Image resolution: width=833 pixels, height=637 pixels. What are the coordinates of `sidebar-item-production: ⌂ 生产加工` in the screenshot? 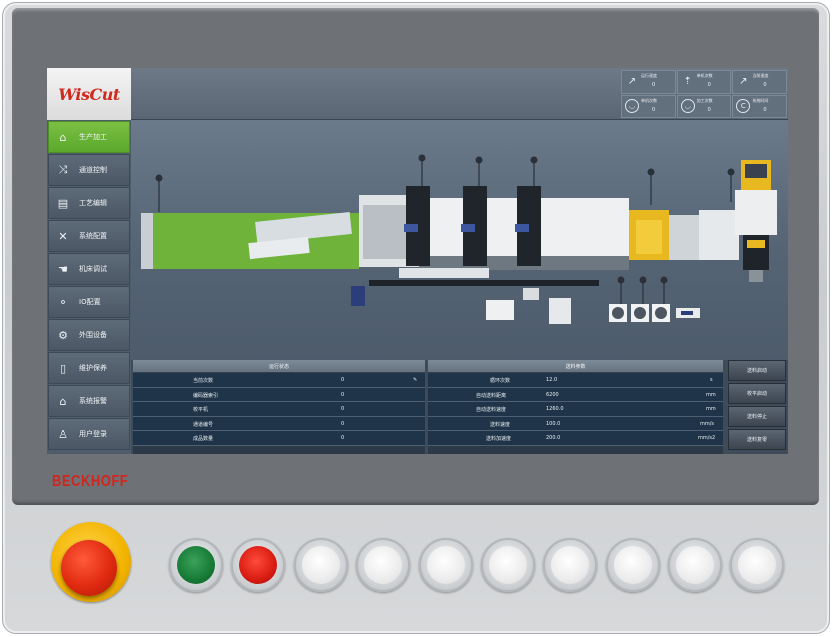 It's located at (89, 137).